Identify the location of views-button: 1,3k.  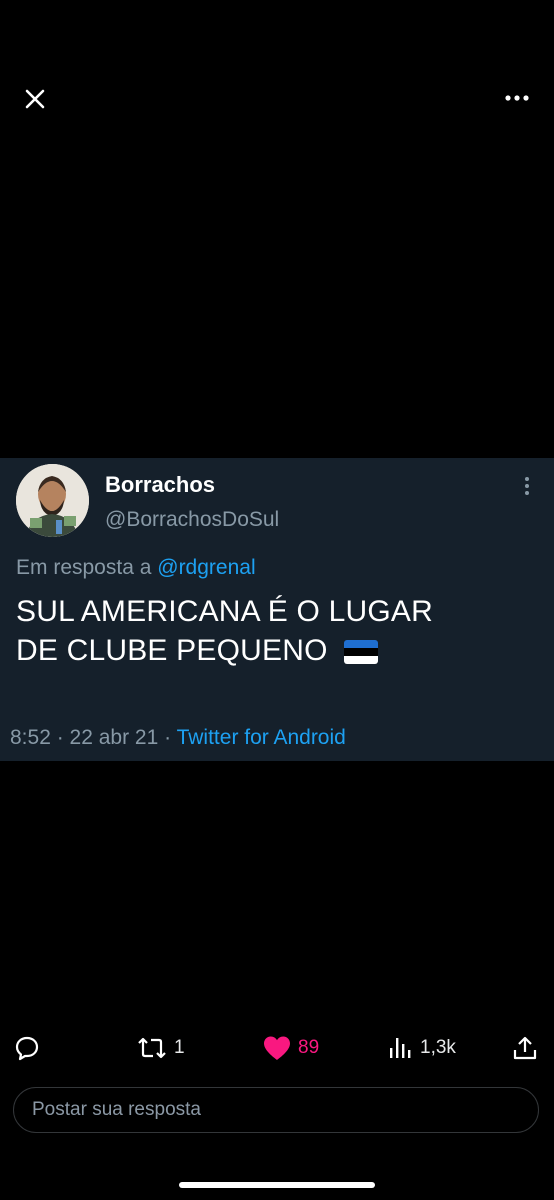
(422, 1048).